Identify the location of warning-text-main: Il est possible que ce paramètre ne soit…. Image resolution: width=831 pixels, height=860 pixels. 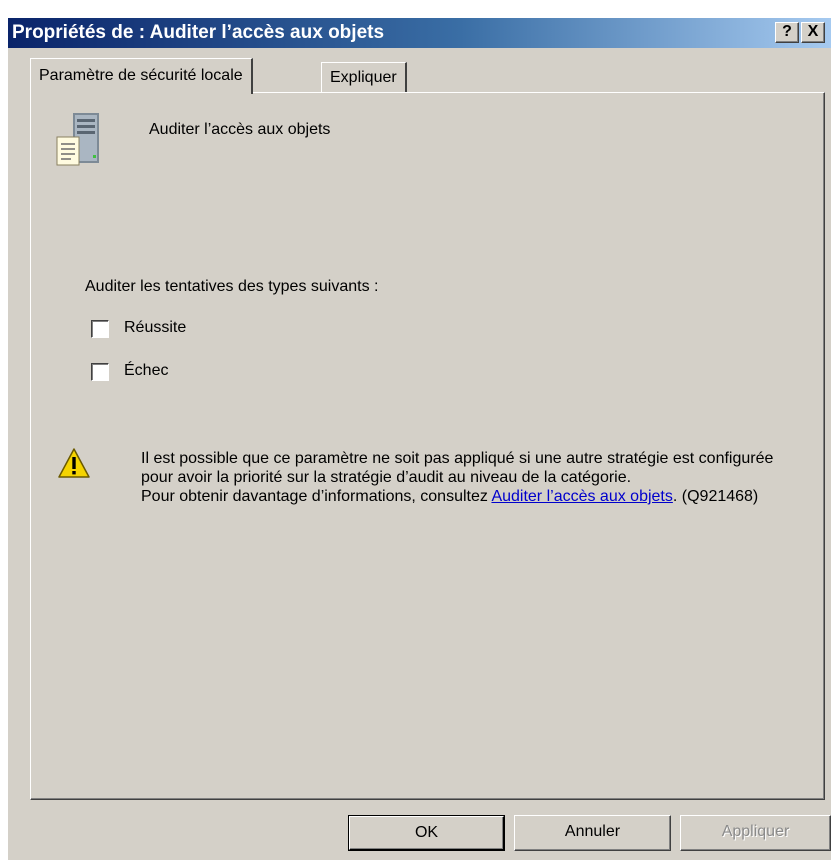
(457, 468).